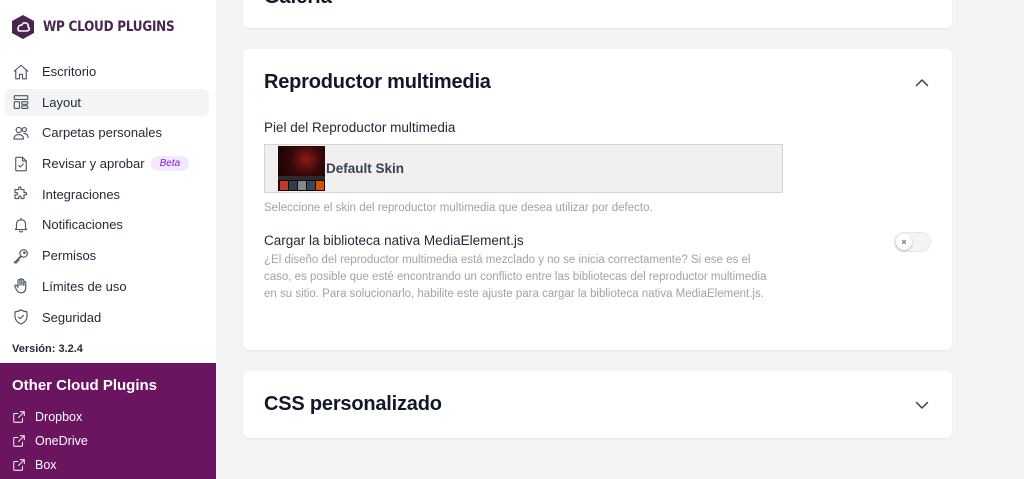  What do you see at coordinates (61, 441) in the screenshot?
I see `plugin-link-label: OneDrive` at bounding box center [61, 441].